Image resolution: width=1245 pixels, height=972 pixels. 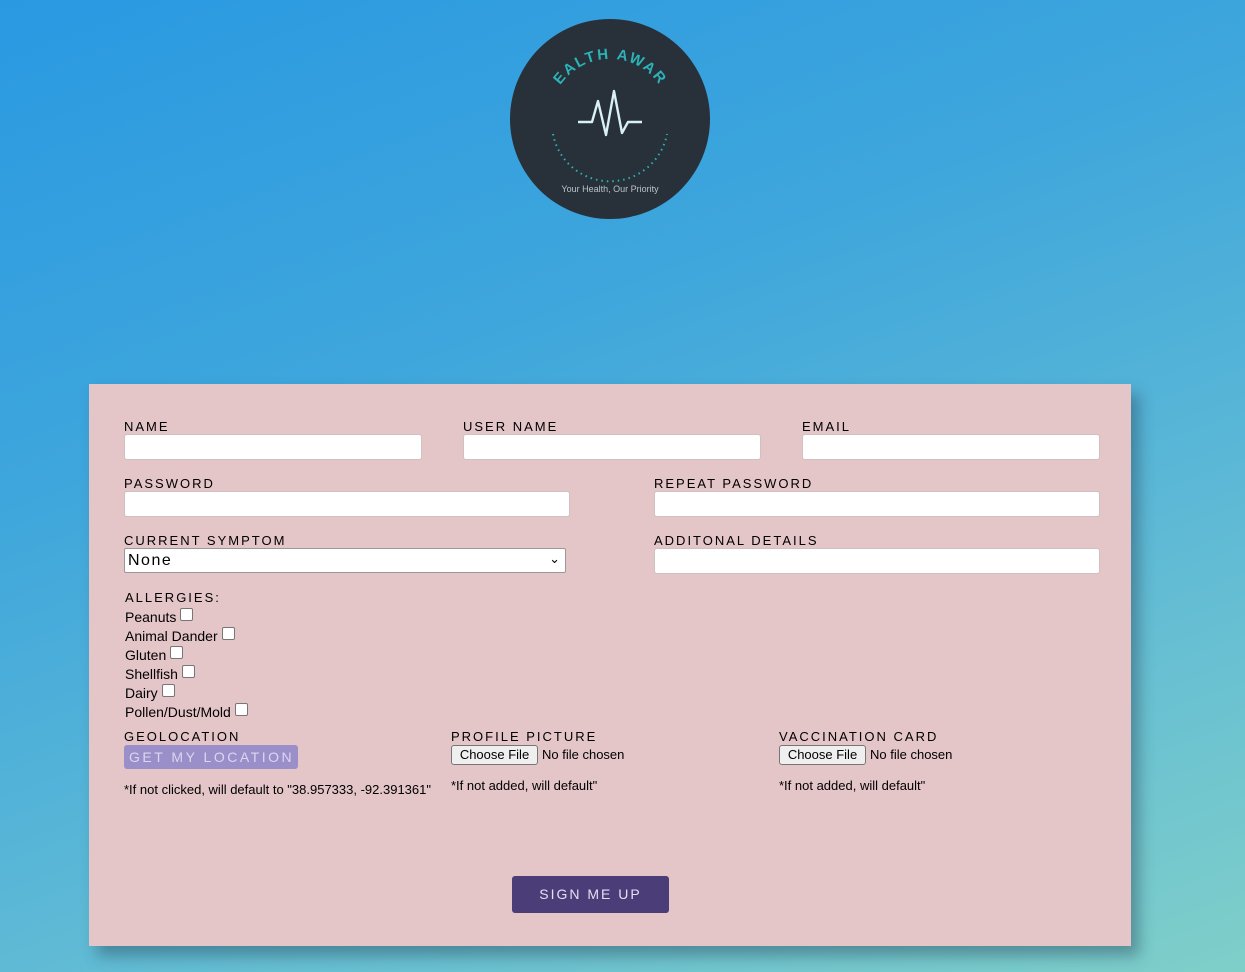 I want to click on allergy-item: Gluten, so click(x=154, y=654).